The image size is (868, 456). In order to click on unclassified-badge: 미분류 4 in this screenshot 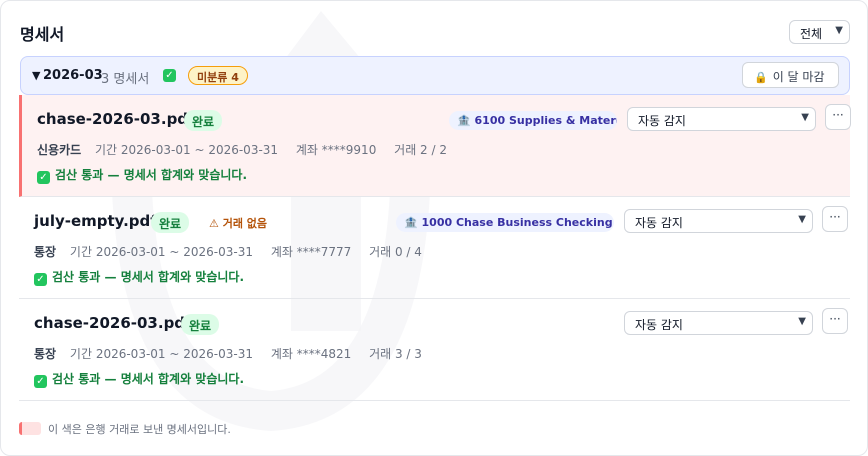, I will do `click(218, 75)`.